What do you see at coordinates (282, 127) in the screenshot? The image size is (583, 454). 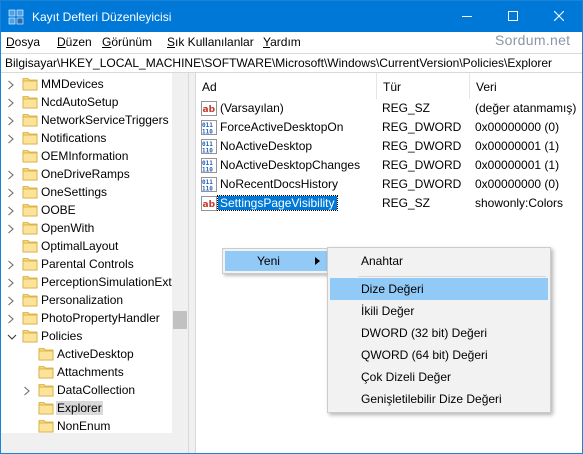 I see `value-name: ForceActiveDesktopOn` at bounding box center [282, 127].